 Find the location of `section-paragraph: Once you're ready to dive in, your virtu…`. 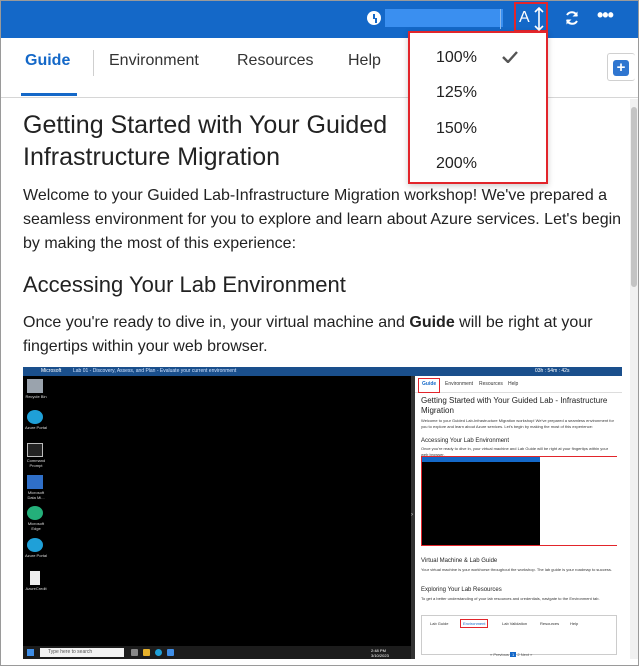

section-paragraph: Once you're ready to dive in, your virtu… is located at coordinates (323, 335).